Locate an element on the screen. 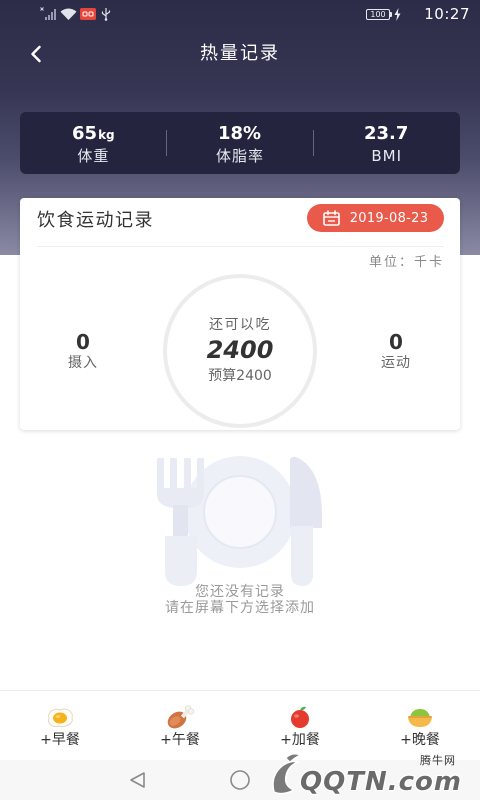  exercise-label: 运动 is located at coordinates (396, 363).